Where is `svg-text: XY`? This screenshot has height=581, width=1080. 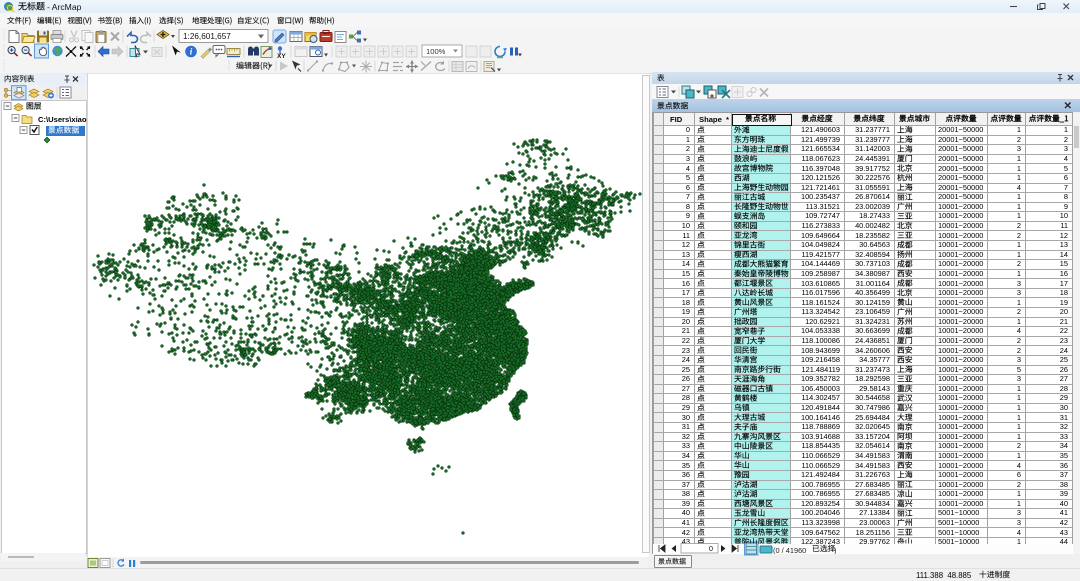
svg-text: XY is located at coordinates (281, 56).